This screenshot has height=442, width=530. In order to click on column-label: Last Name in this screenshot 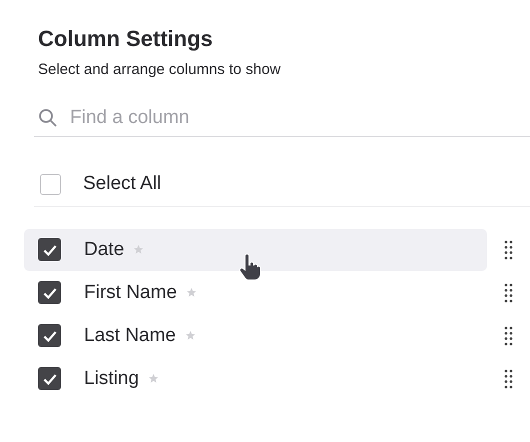, I will do `click(130, 335)`.